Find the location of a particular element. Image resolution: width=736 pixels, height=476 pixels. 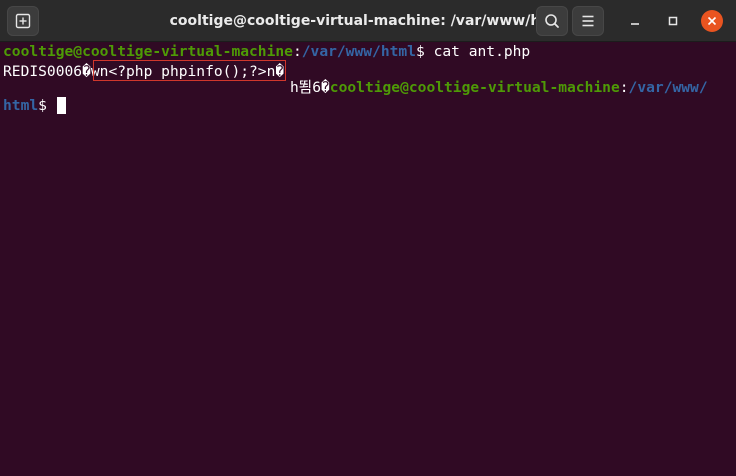

prompt-line-current: html$ is located at coordinates (34, 106).